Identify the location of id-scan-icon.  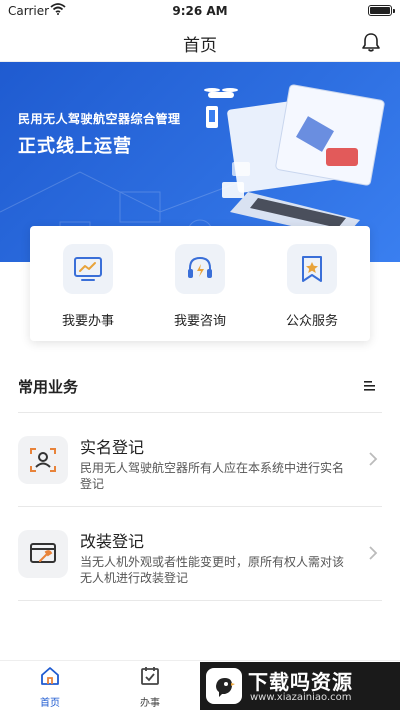
(43, 460).